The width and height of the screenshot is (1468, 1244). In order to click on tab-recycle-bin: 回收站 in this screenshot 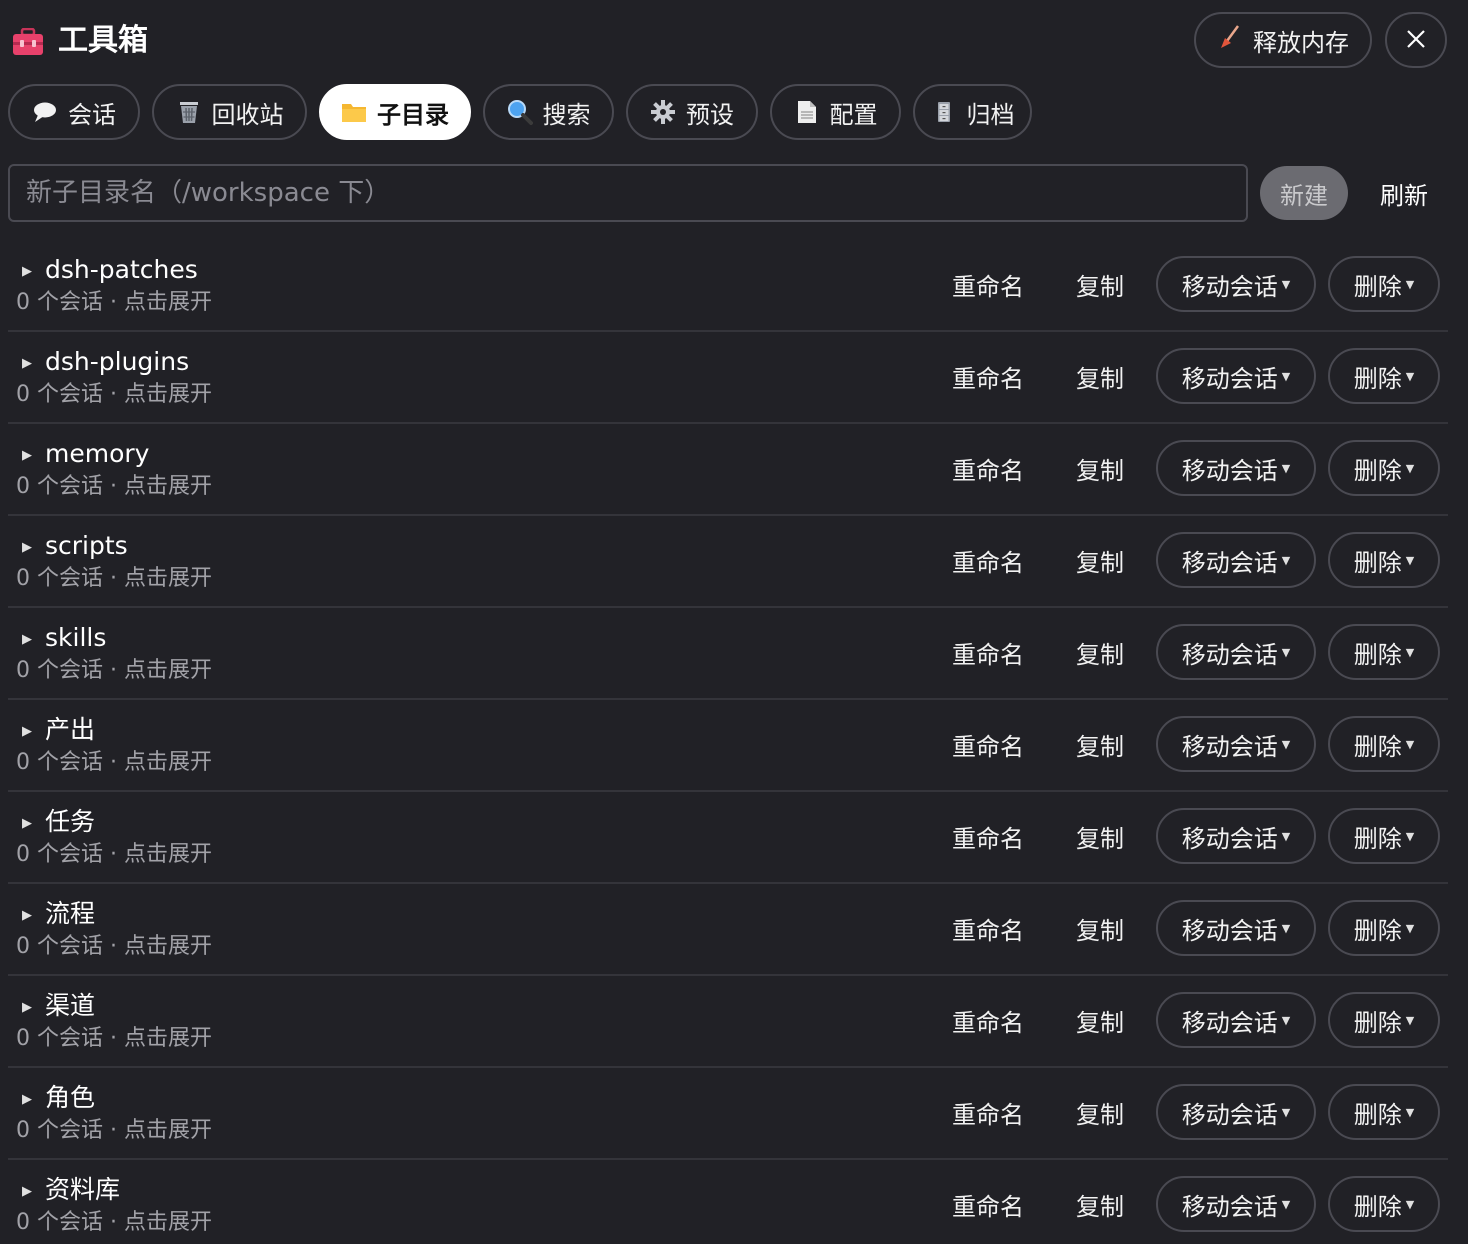, I will do `click(229, 112)`.